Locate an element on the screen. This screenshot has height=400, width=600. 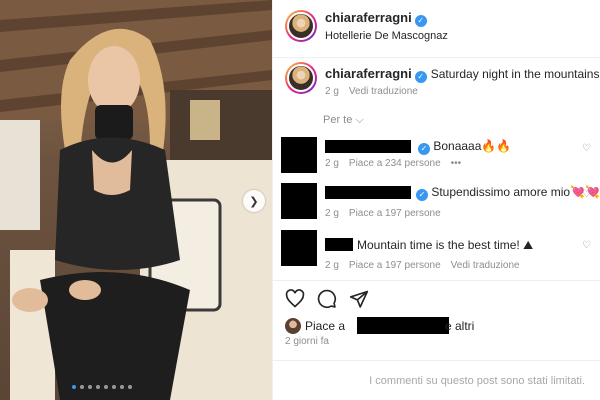
comment-text: Bonaaaa🔥🔥 is located at coordinates (472, 146).